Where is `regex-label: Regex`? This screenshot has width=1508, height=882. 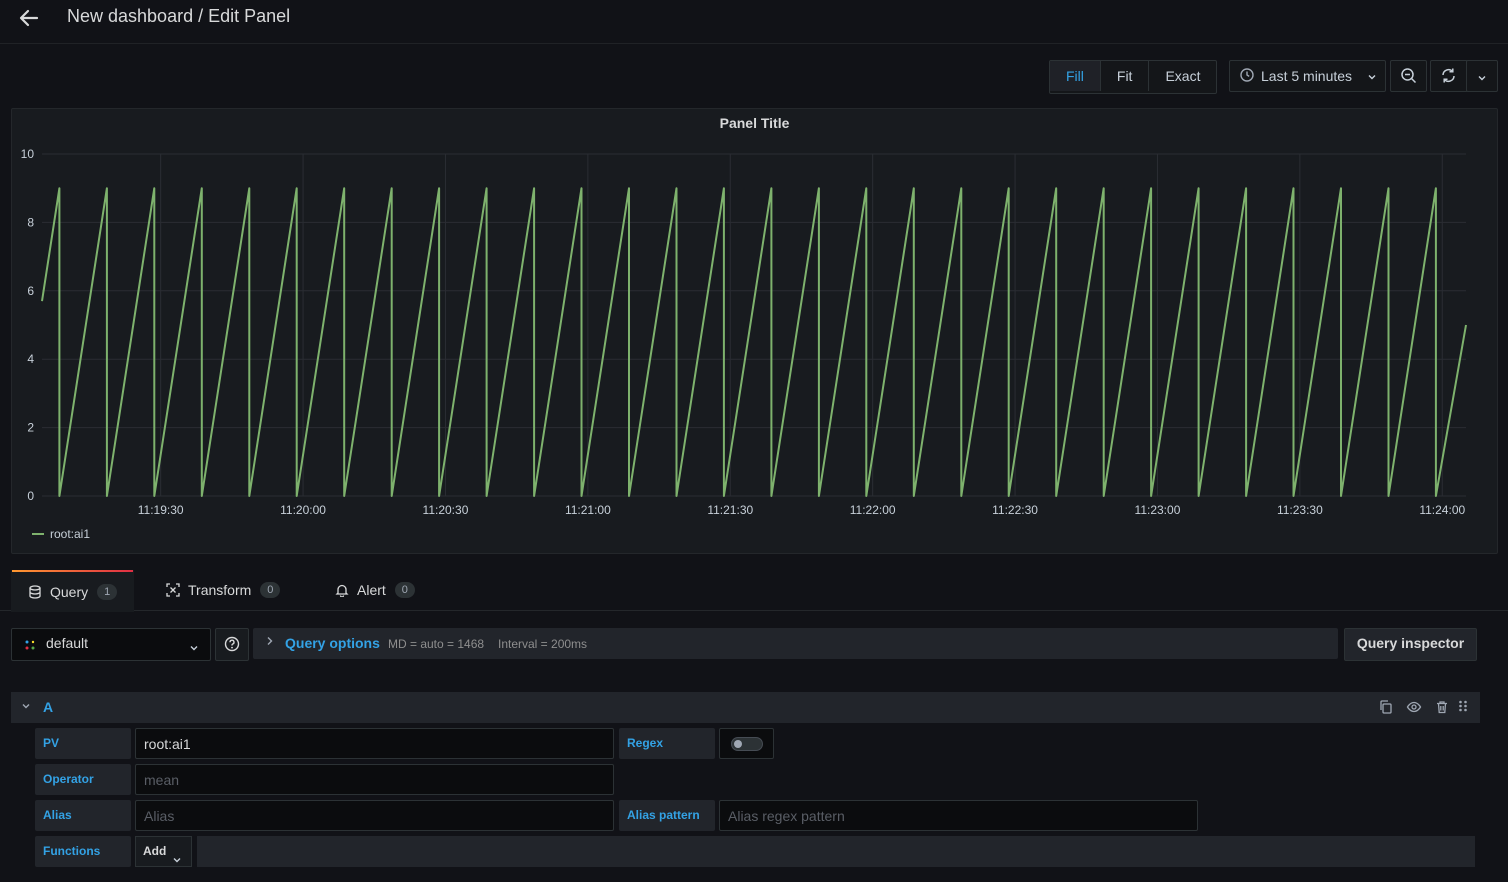 regex-label: Regex is located at coordinates (667, 743).